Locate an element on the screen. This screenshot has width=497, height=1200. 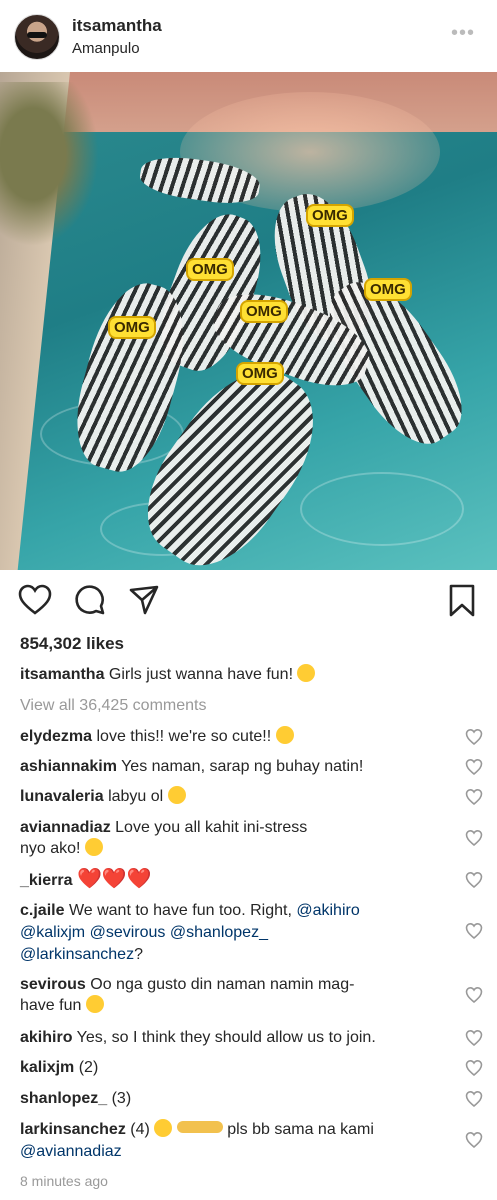
comment-text: pls bb sama na kami is located at coordinates (300, 1129).